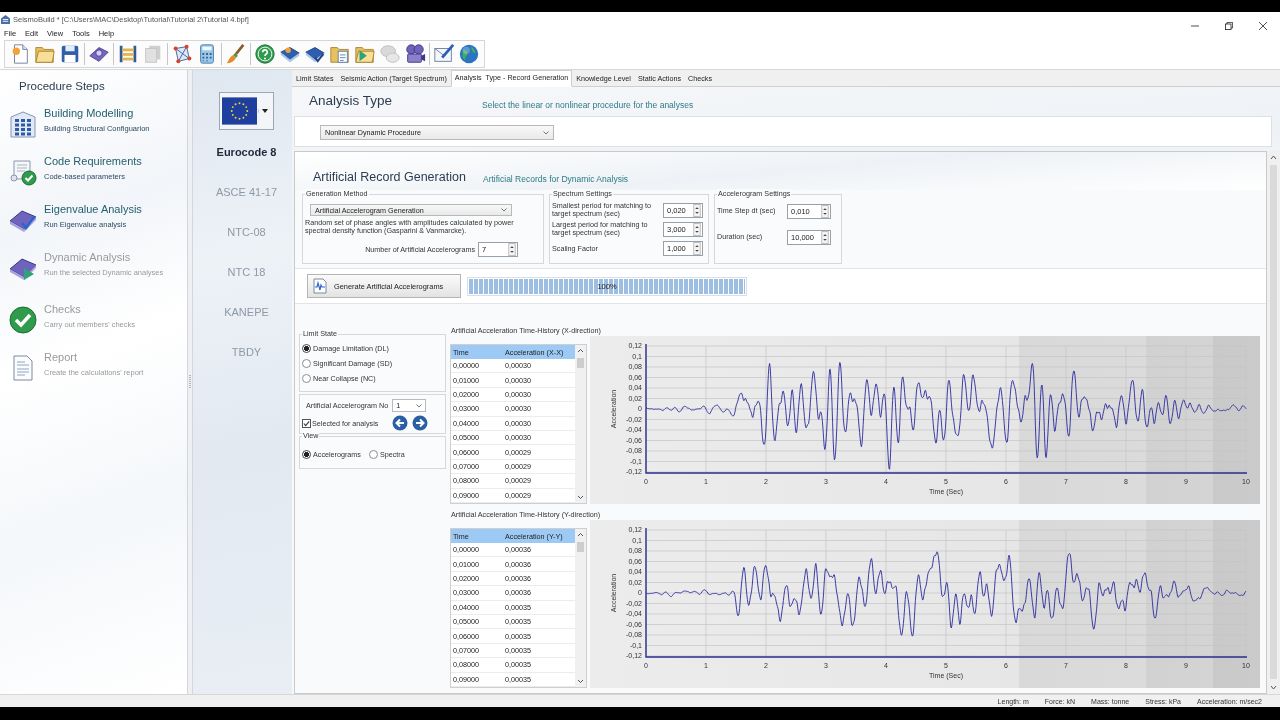 The width and height of the screenshot is (1280, 720). Describe the element at coordinates (556, 178) in the screenshot. I see `section-hint: Artificial Records for Dynamic Analysis` at that location.